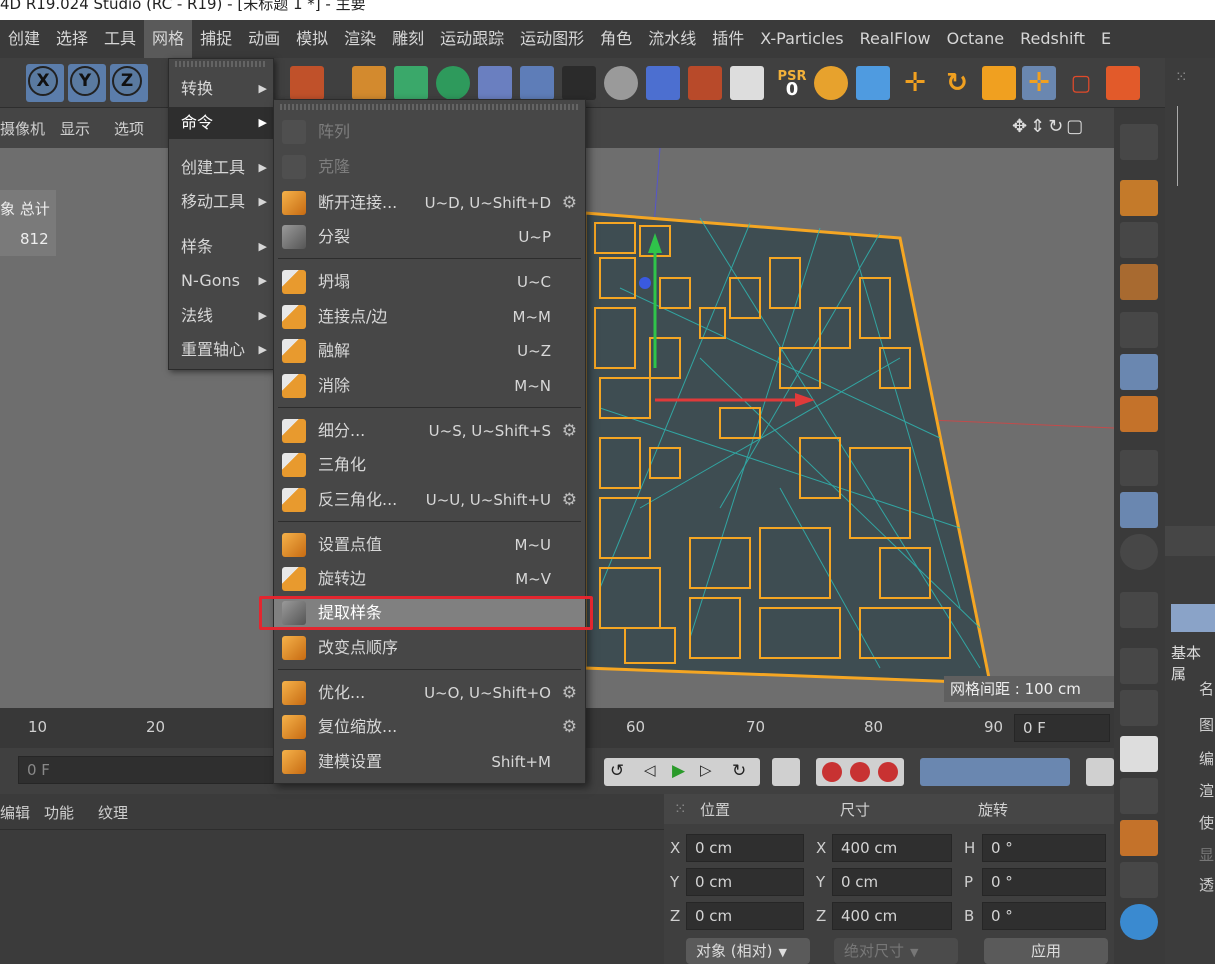 The height and width of the screenshot is (964, 1215). Describe the element at coordinates (429, 282) in the screenshot. I see `command-collapse: 坍塌 U~C` at that location.